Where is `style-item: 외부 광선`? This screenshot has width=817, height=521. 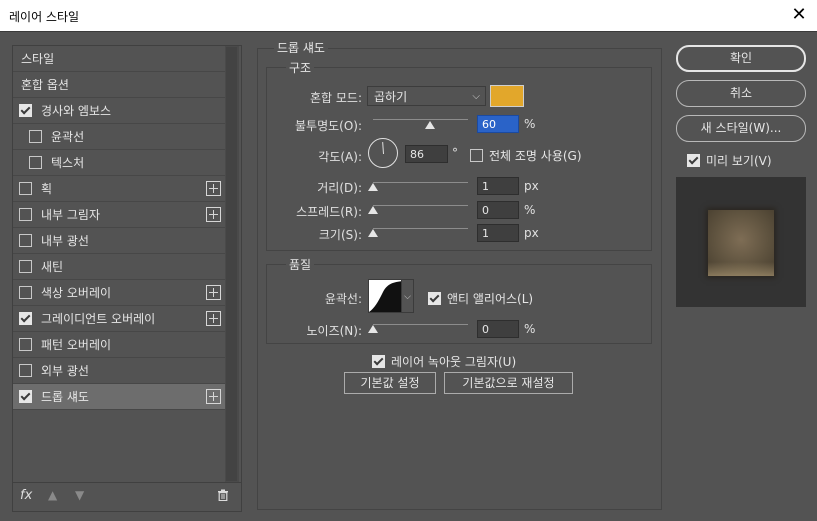
style-item: 외부 광선 is located at coordinates (119, 371).